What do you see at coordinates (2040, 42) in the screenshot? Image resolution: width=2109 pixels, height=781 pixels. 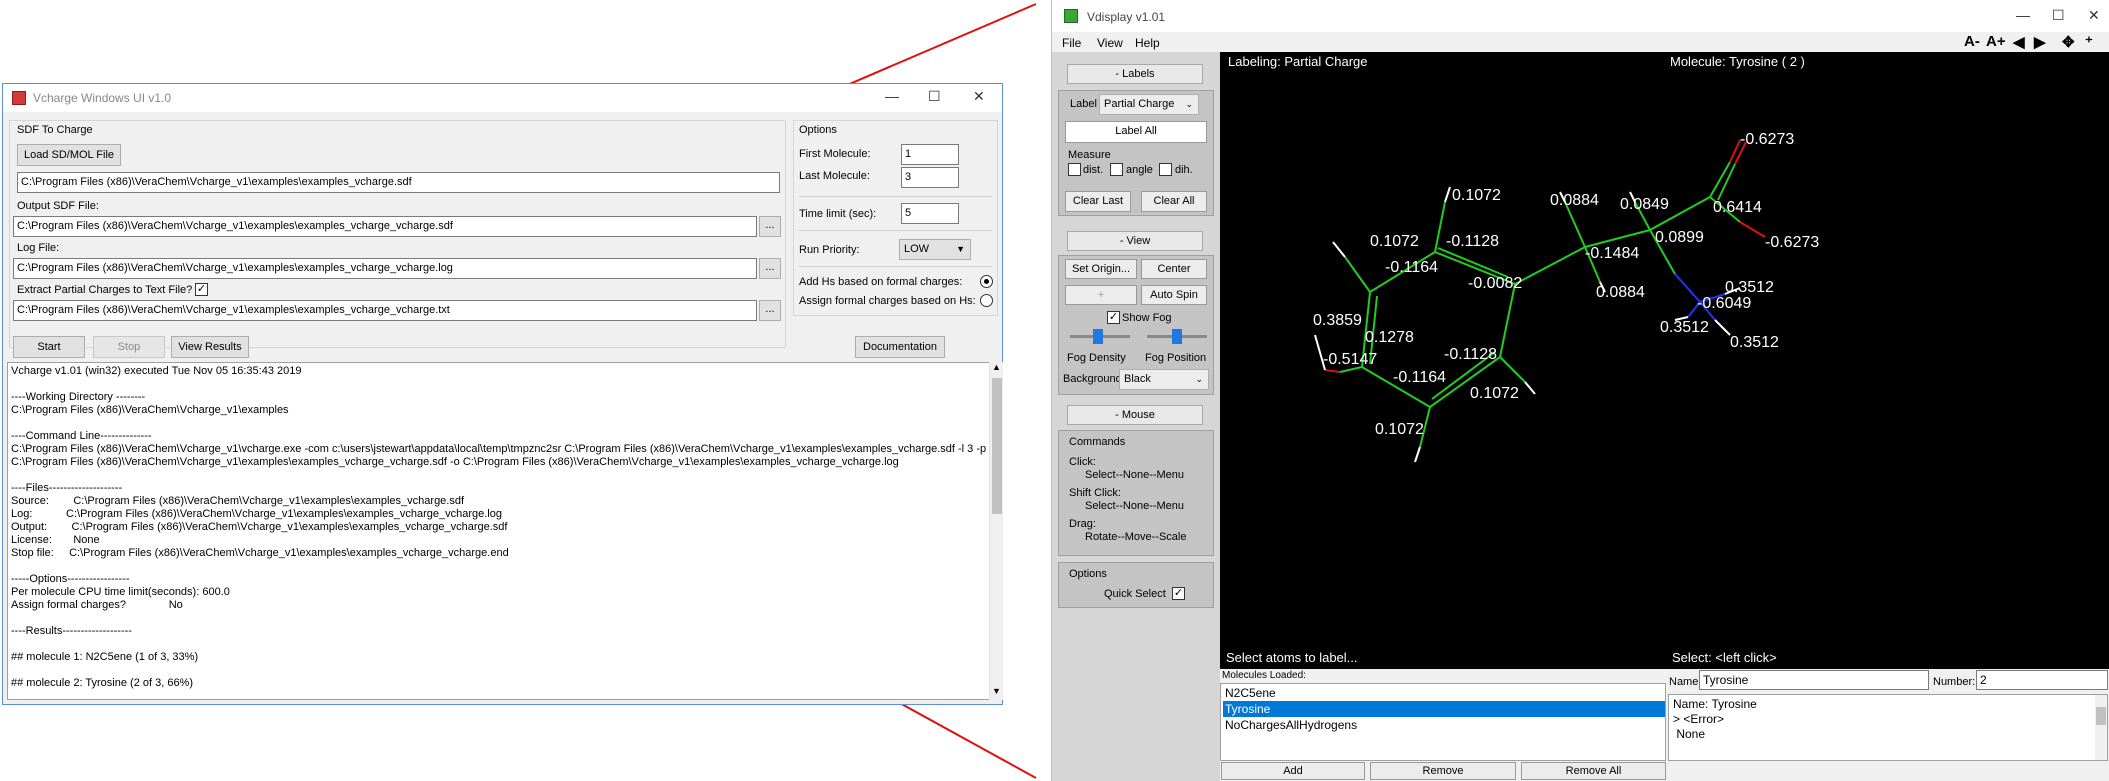 I see `next-icon: ▶` at bounding box center [2040, 42].